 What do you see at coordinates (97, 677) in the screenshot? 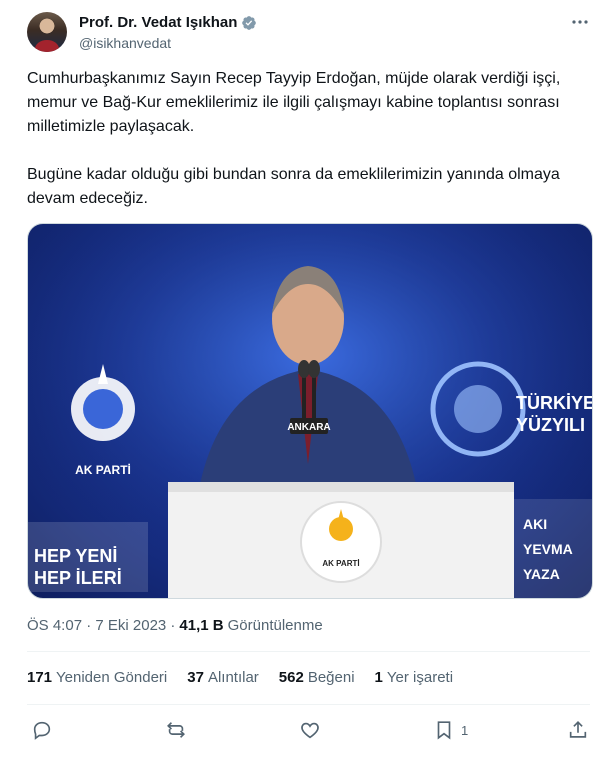
I see `retweets-stat: 171 Yeniden Gönderi` at bounding box center [97, 677].